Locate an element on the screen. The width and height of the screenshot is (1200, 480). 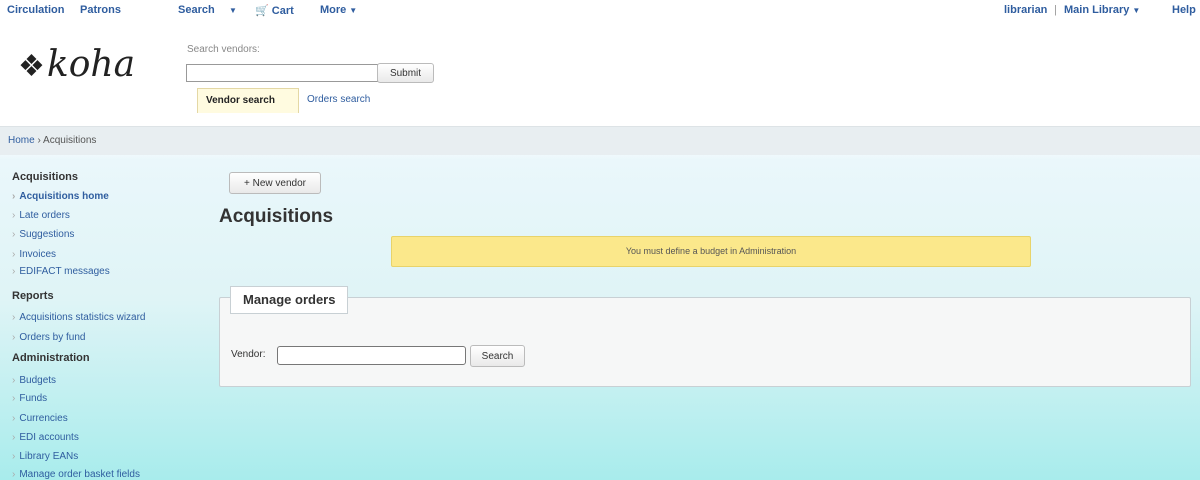
sidebar-item-orders-by-fund: › Orders by fund is located at coordinates (49, 337).